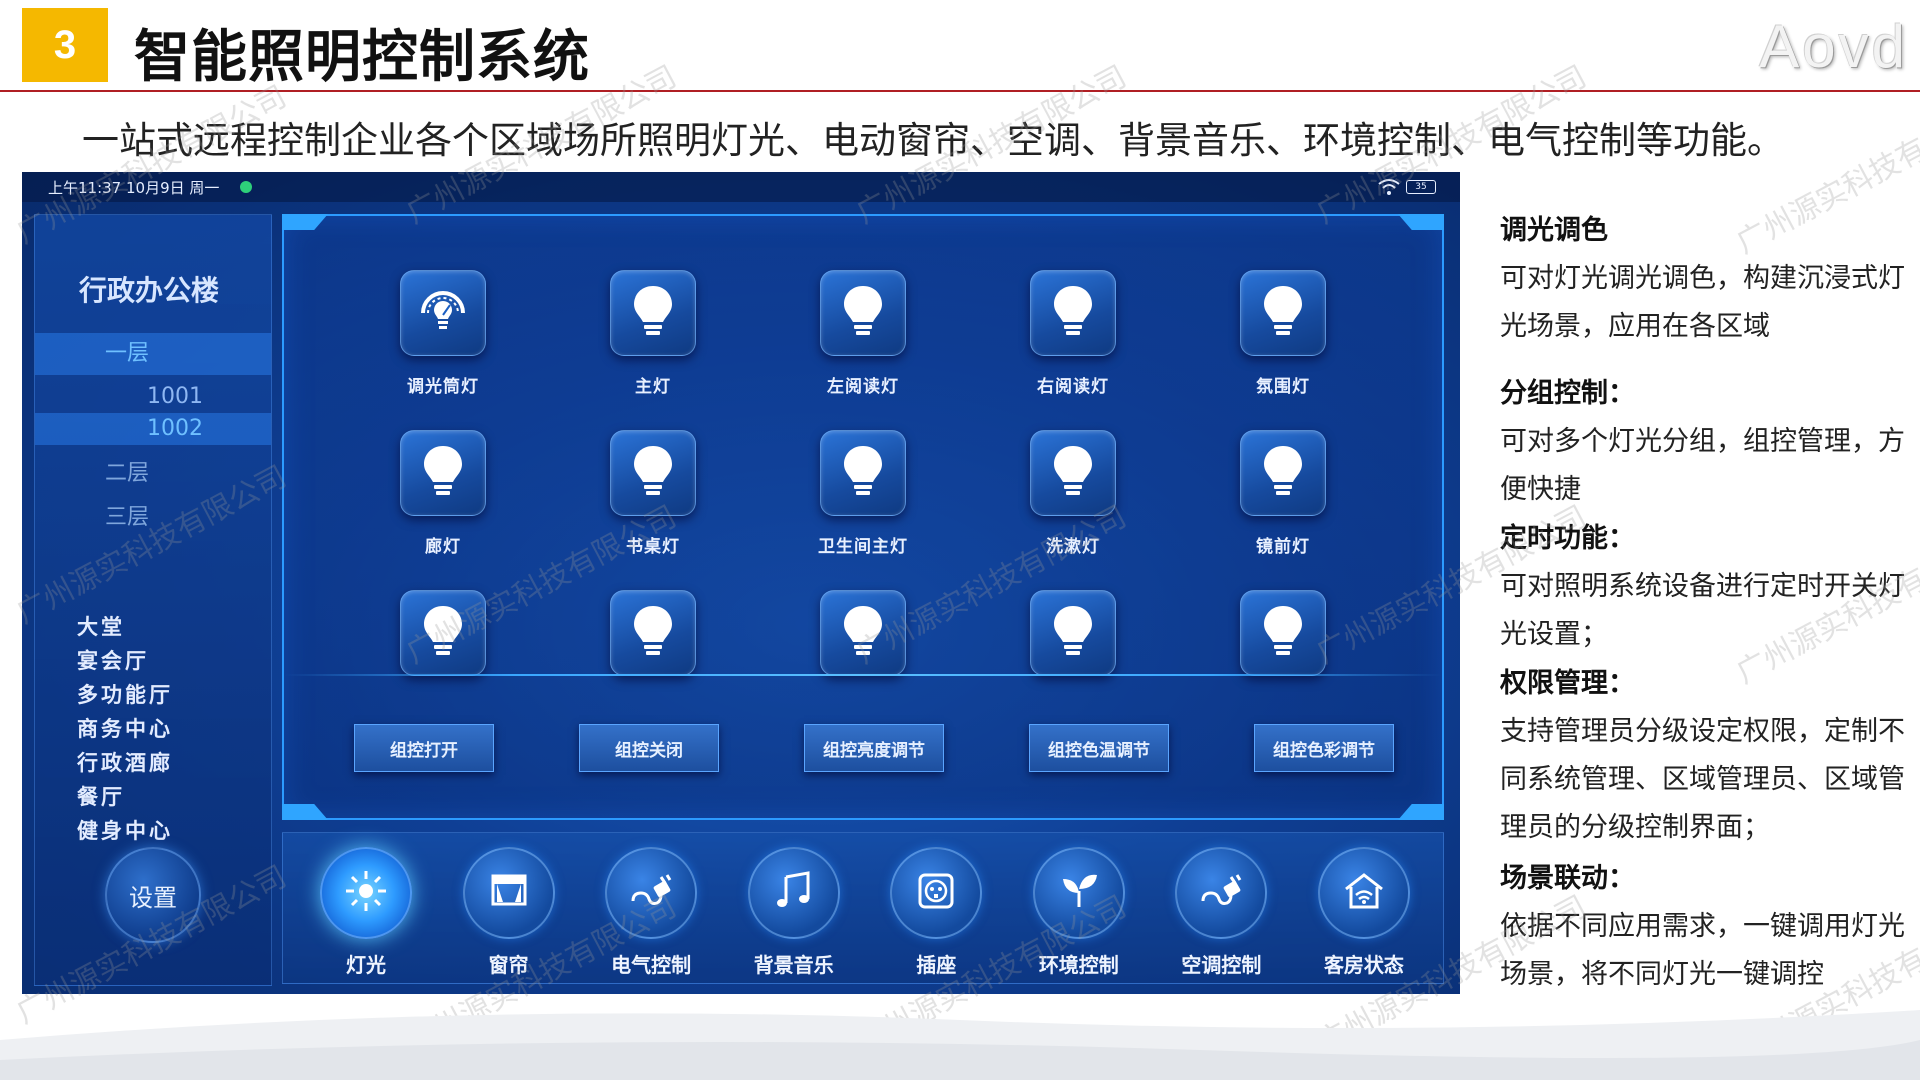 The width and height of the screenshot is (1920, 1080). I want to click on area-item: 大堂, so click(101, 626).